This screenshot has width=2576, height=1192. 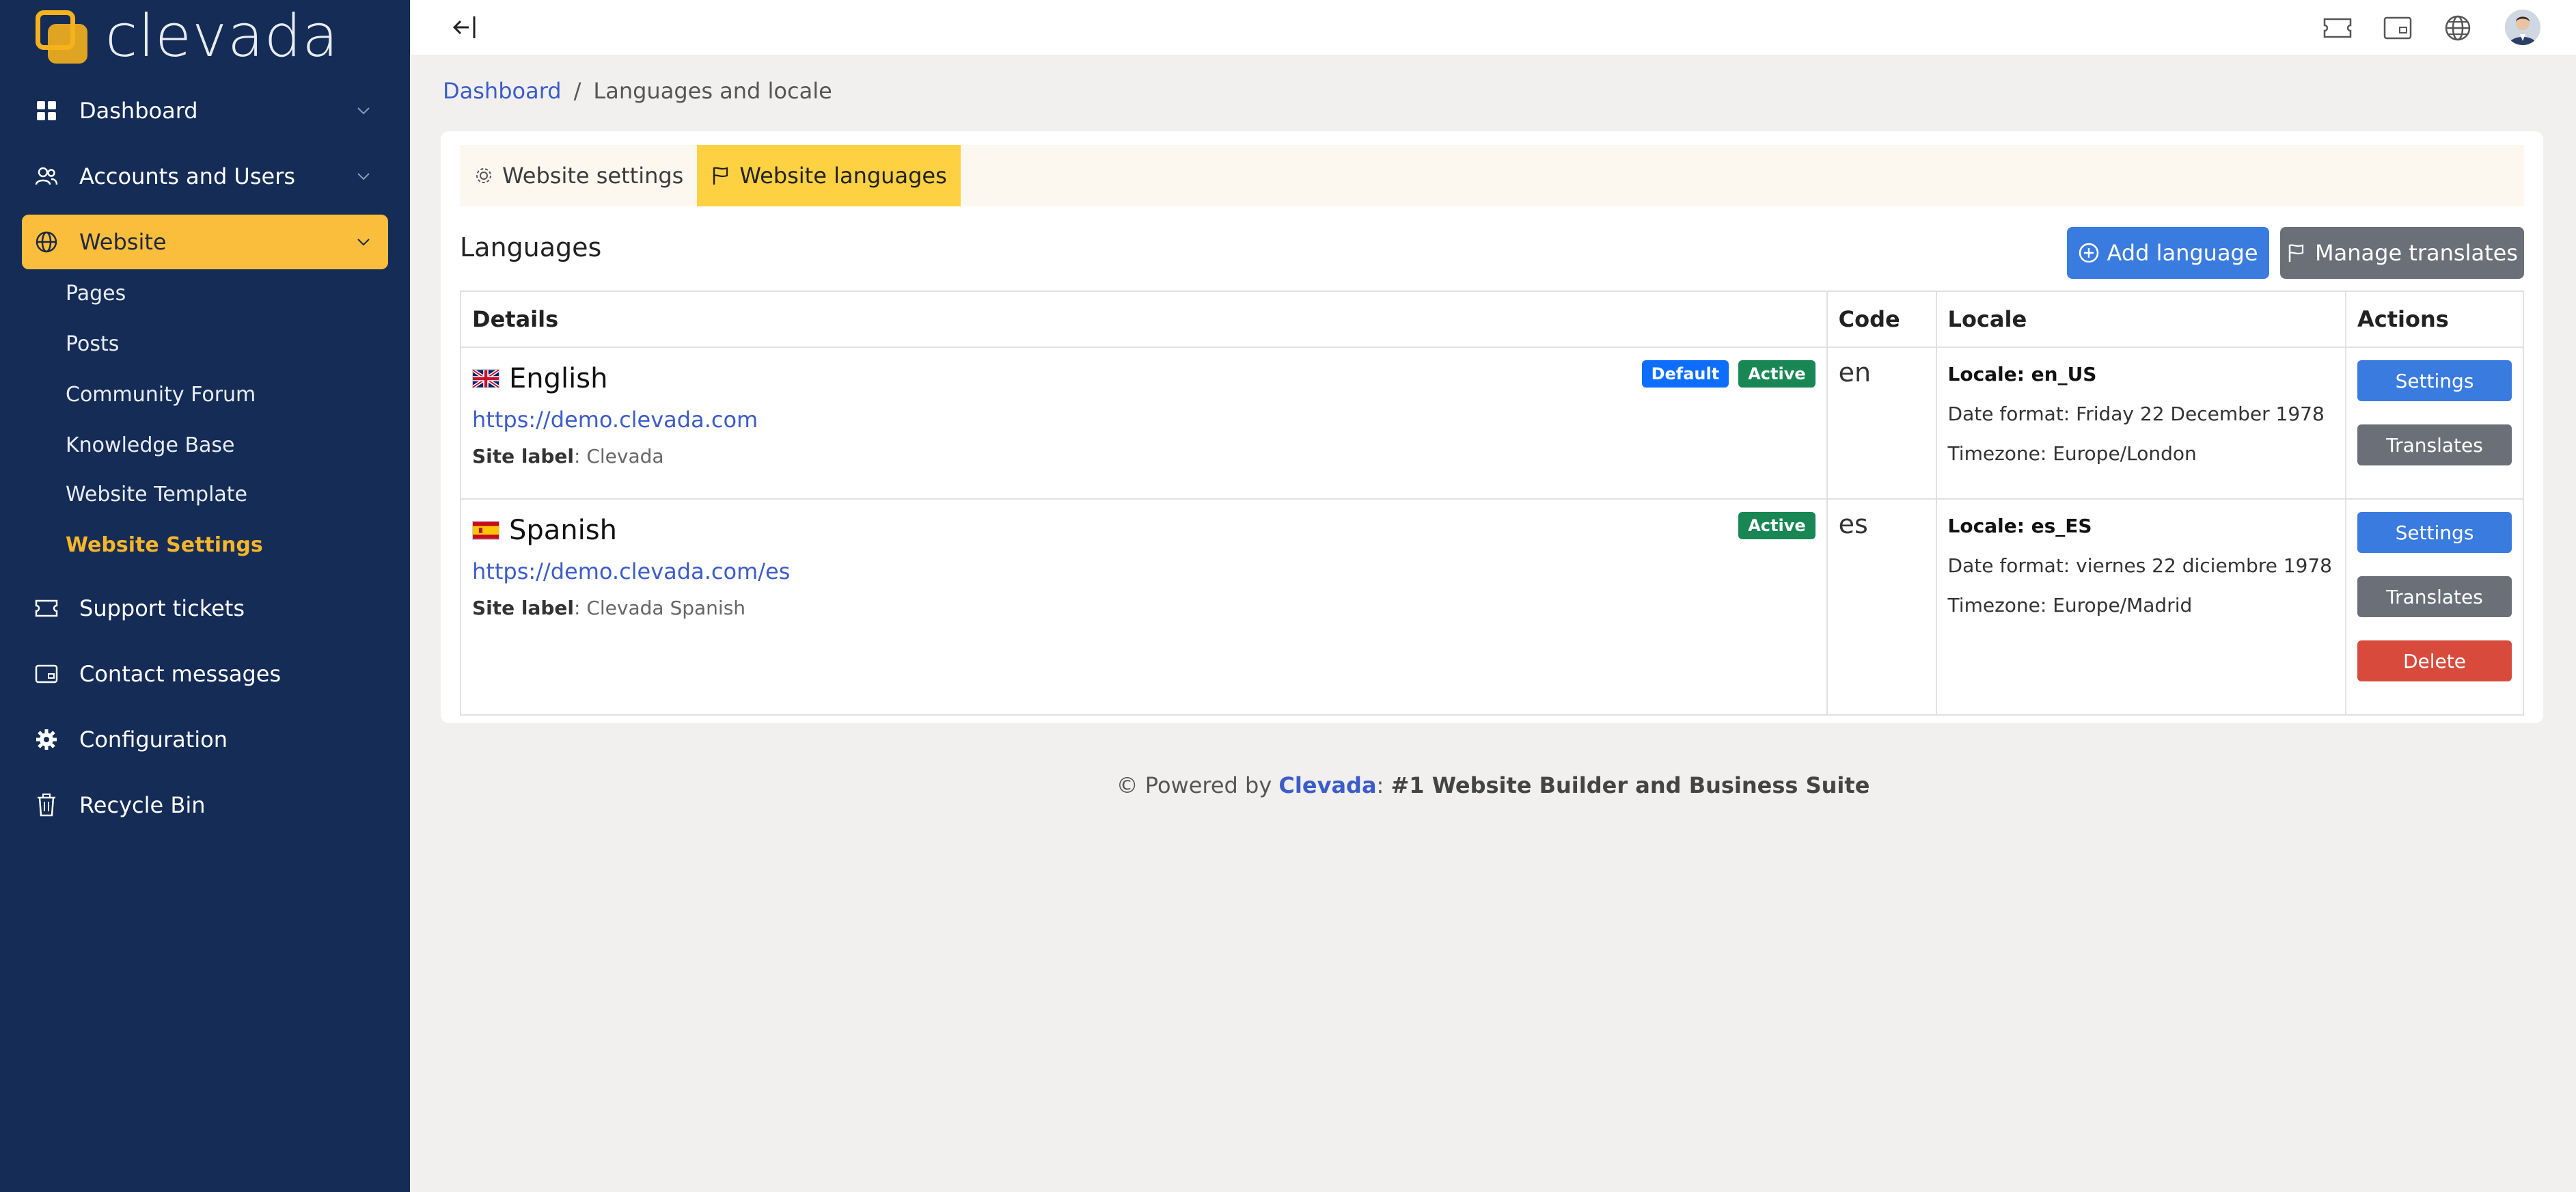 I want to click on breadcrumb-current: Languages and locale, so click(x=712, y=91).